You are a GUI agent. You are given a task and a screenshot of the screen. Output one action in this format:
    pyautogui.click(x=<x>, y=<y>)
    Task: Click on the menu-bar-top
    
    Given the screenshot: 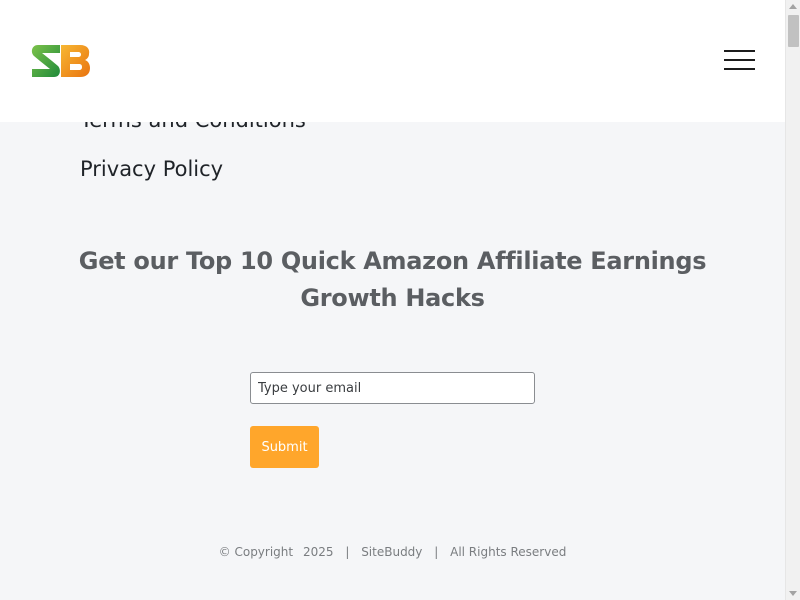 What is the action you would take?
    pyautogui.click(x=739, y=51)
    